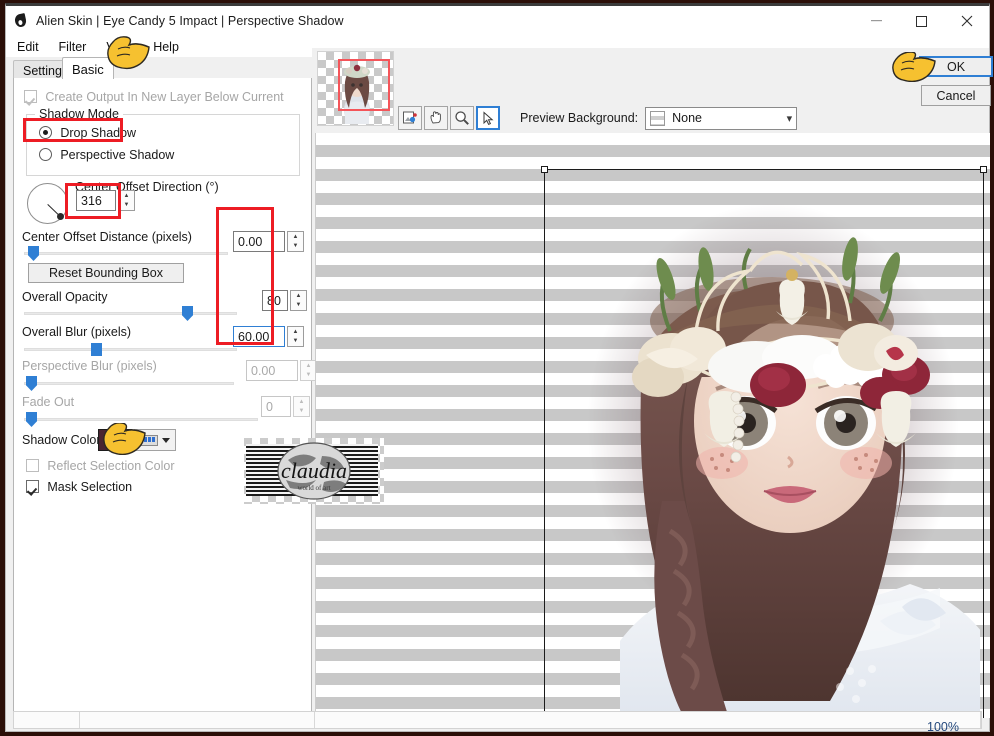 The image size is (994, 736). Describe the element at coordinates (313, 488) in the screenshot. I see `svg-text: world of art` at that location.